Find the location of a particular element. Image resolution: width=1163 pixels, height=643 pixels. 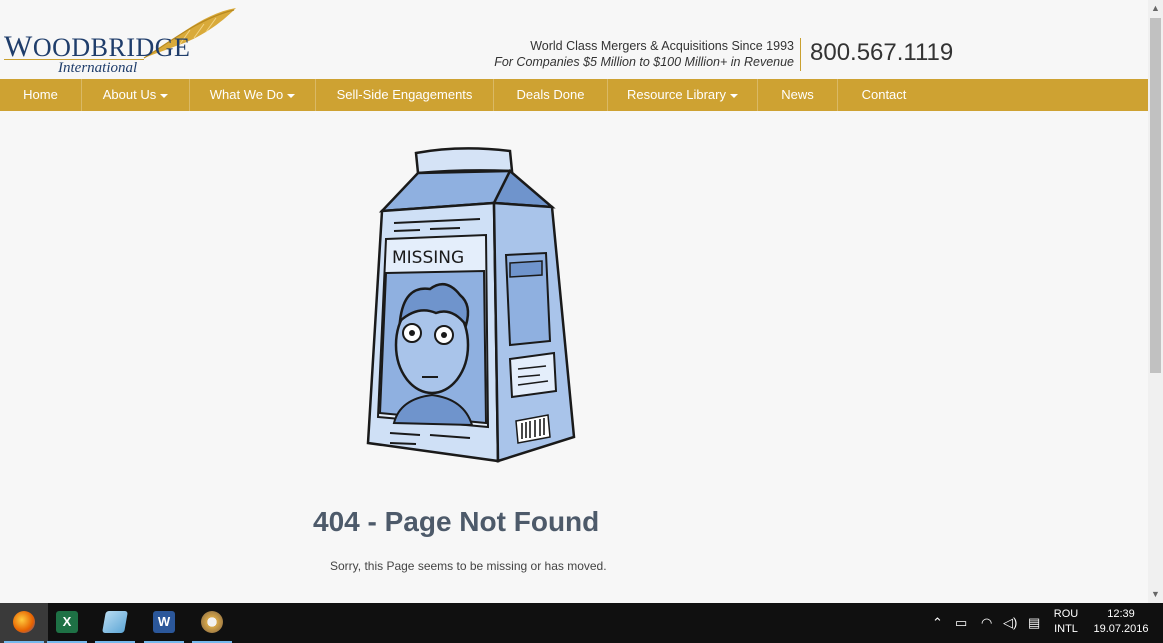

taskbar-paint is located at coordinates (212, 623).